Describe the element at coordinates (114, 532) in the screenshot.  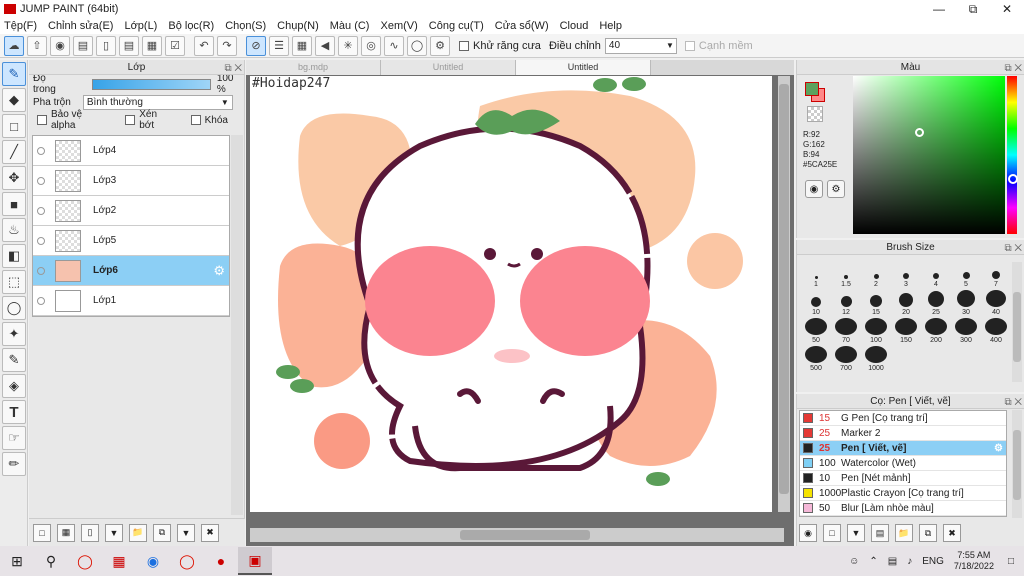
I see `new-layer-menu-icon: ▼` at that location.